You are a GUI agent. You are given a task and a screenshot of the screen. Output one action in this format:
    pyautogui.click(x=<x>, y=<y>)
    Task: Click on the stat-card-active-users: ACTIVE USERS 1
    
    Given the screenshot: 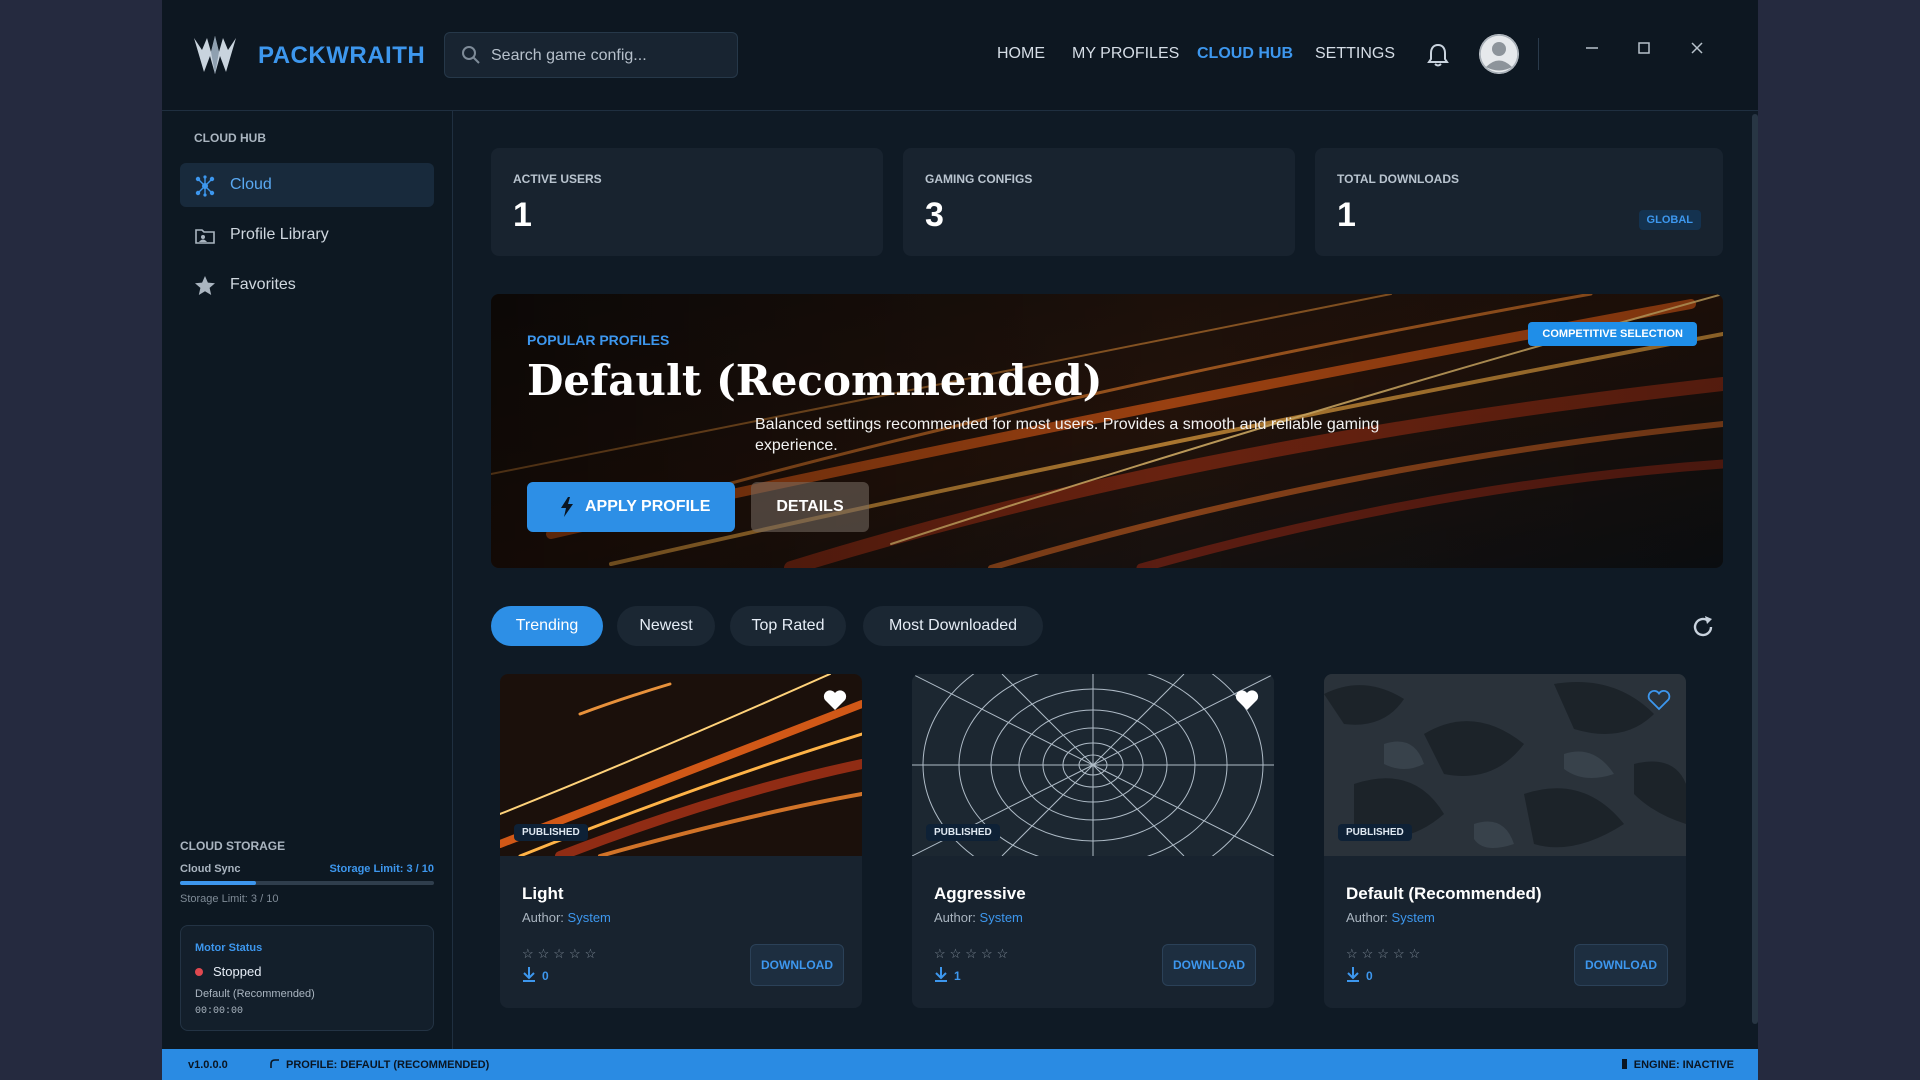 What is the action you would take?
    pyautogui.click(x=687, y=202)
    